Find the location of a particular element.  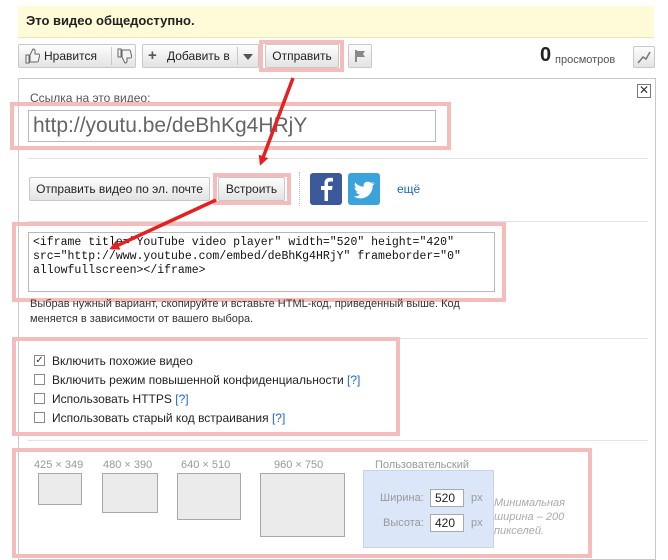

facebook-share-button is located at coordinates (326, 189).